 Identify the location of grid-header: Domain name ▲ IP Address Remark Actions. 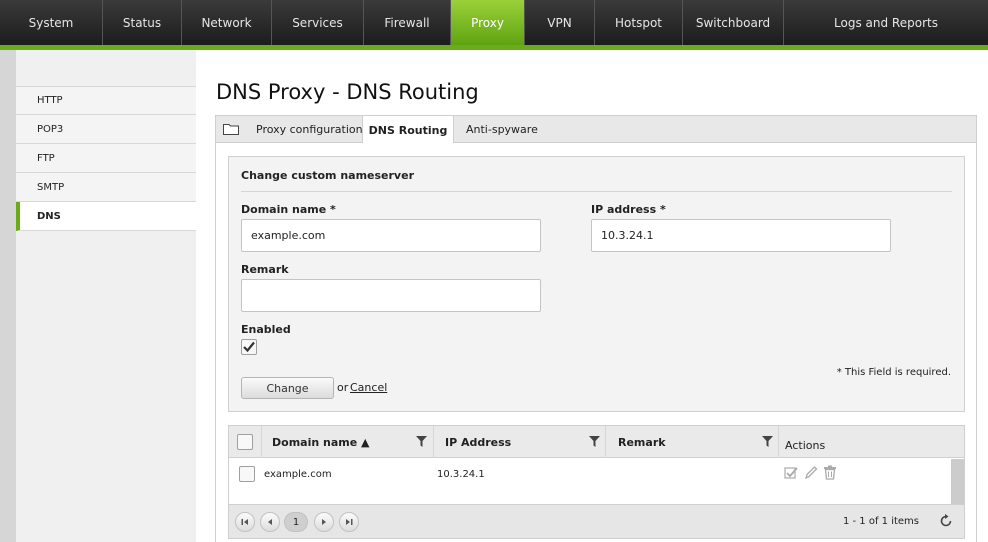
(596, 442).